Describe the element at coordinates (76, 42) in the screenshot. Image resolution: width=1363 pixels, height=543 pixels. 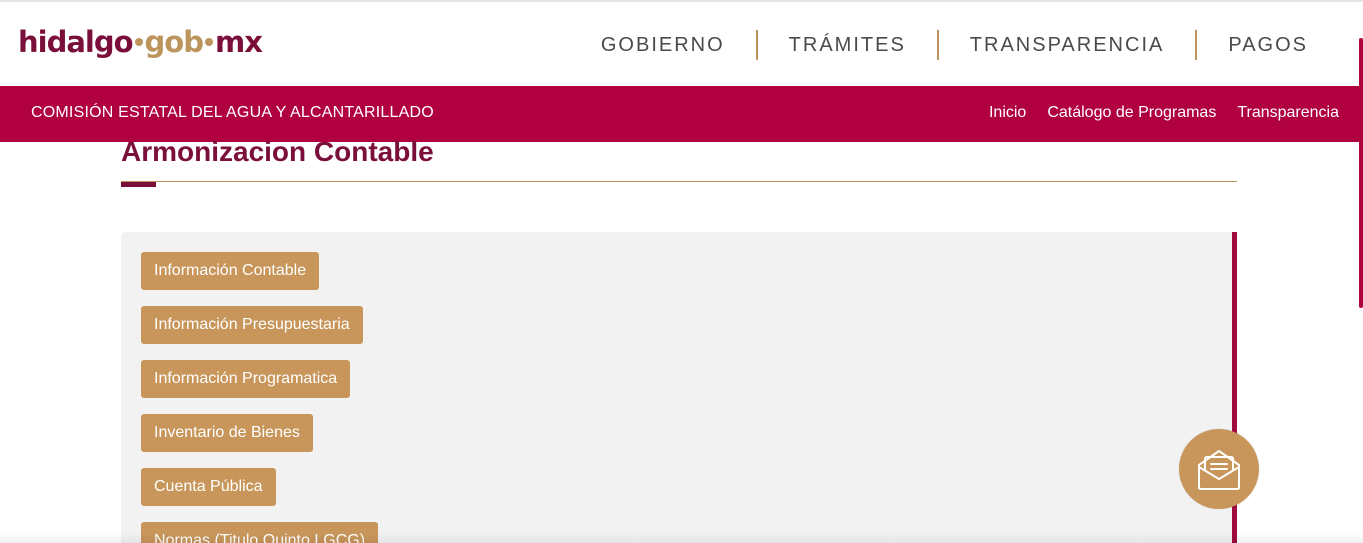
I see `logo-part-hidalgo: hidalgo` at that location.